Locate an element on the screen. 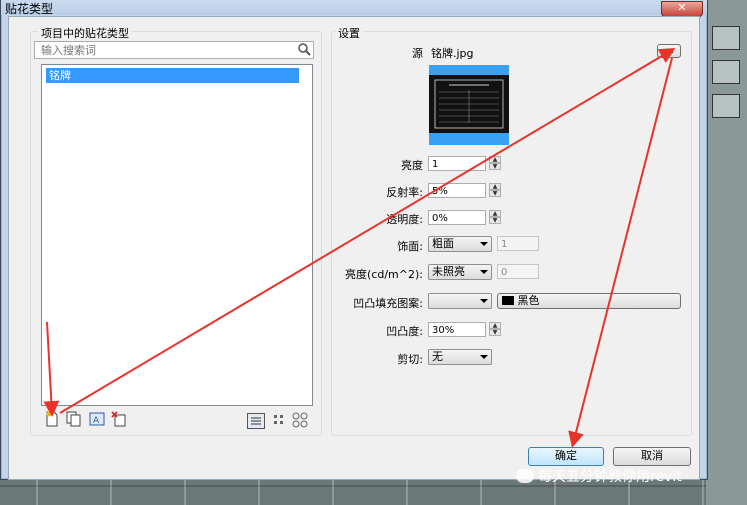  watermark: 每天五分钟教你用revit is located at coordinates (599, 476).